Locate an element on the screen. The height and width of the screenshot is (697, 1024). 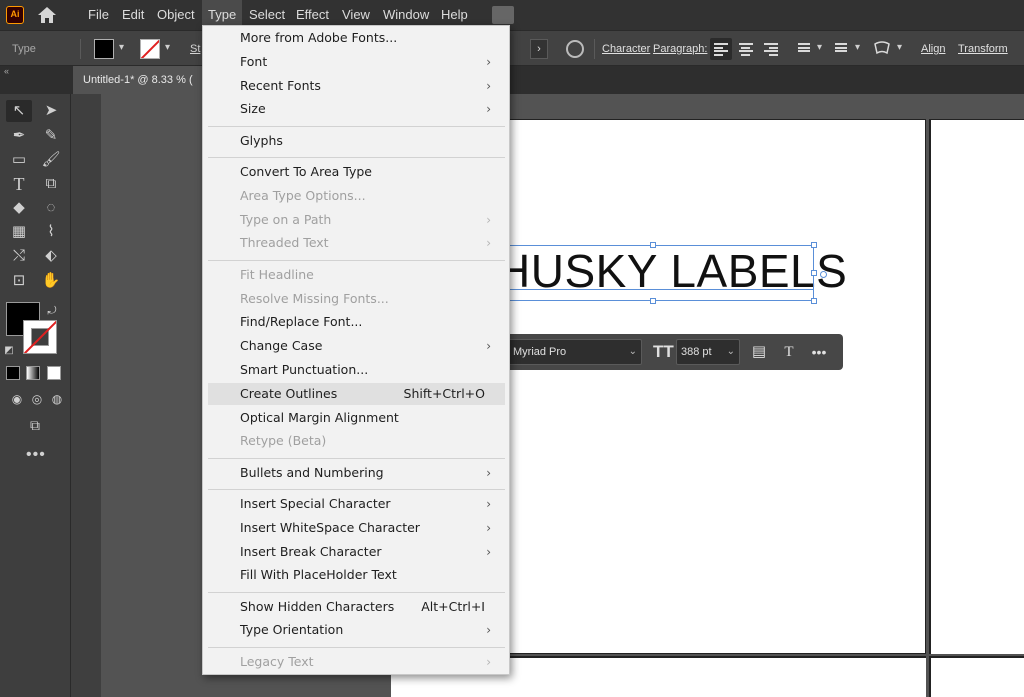
pen-tool-icon: ✒ is located at coordinates (19, 136).